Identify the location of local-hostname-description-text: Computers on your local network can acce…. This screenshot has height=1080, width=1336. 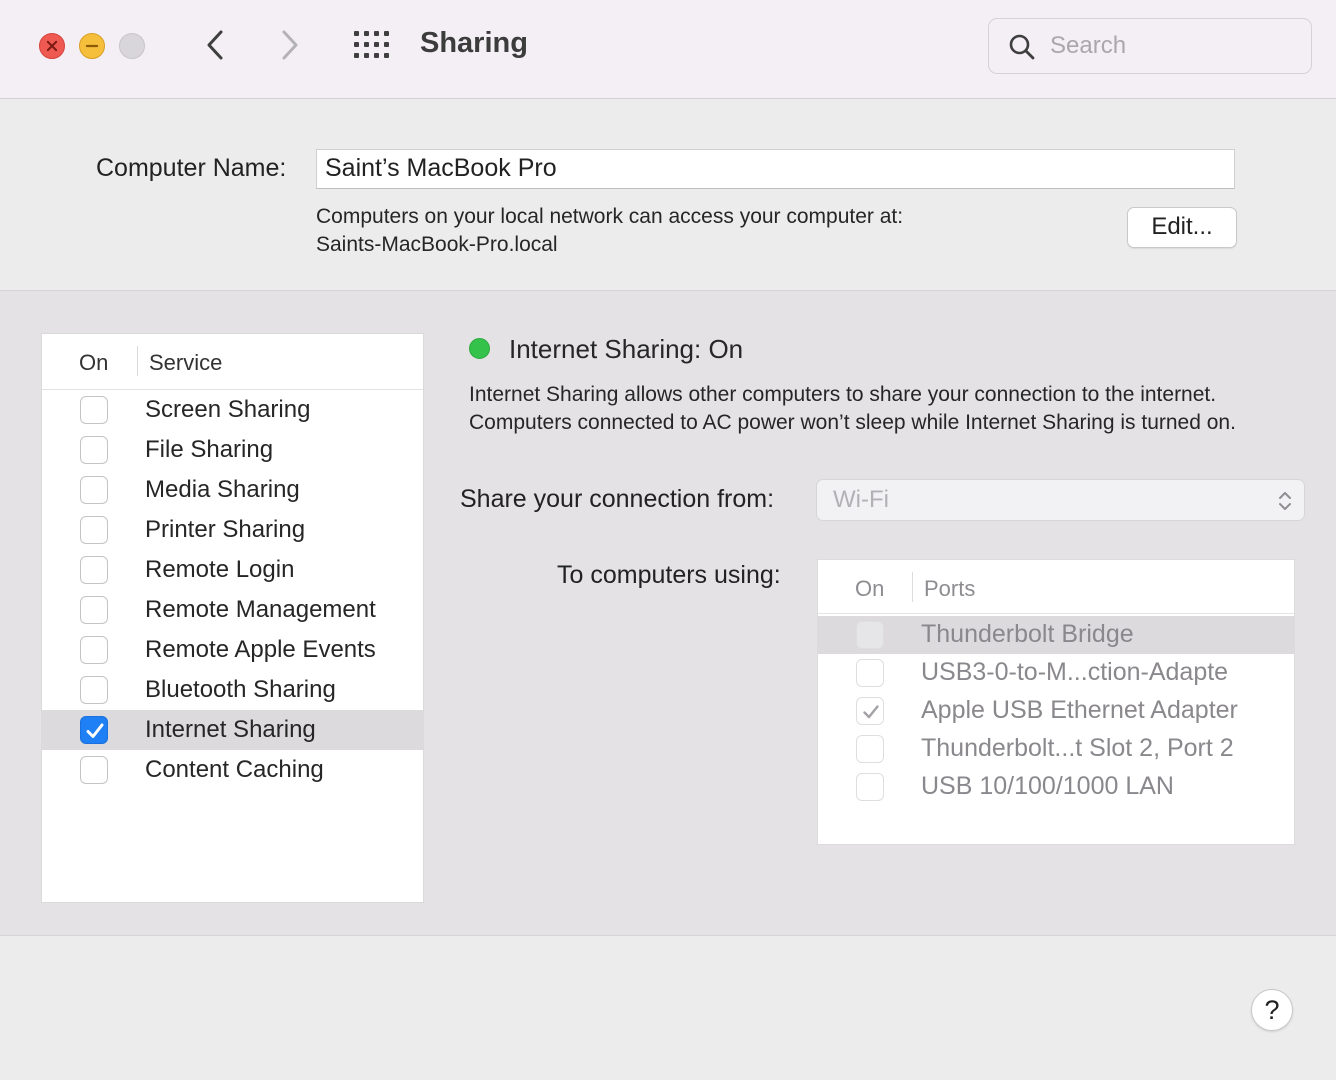
(610, 216).